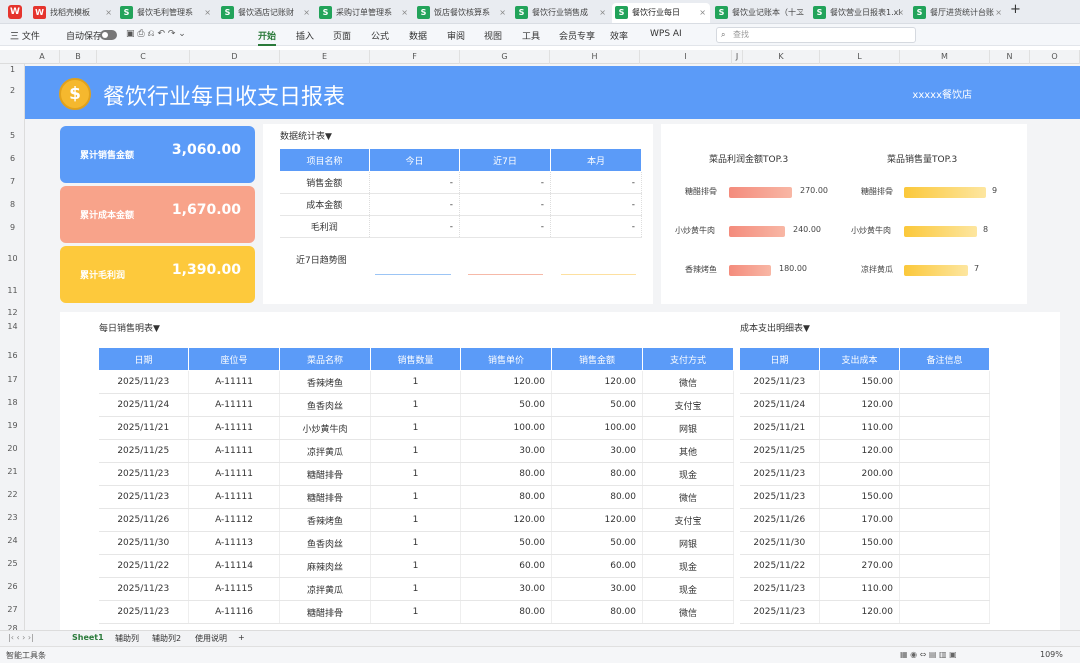  Describe the element at coordinates (143, 543) in the screenshot. I see `table-cell: 2025/11/30` at that location.